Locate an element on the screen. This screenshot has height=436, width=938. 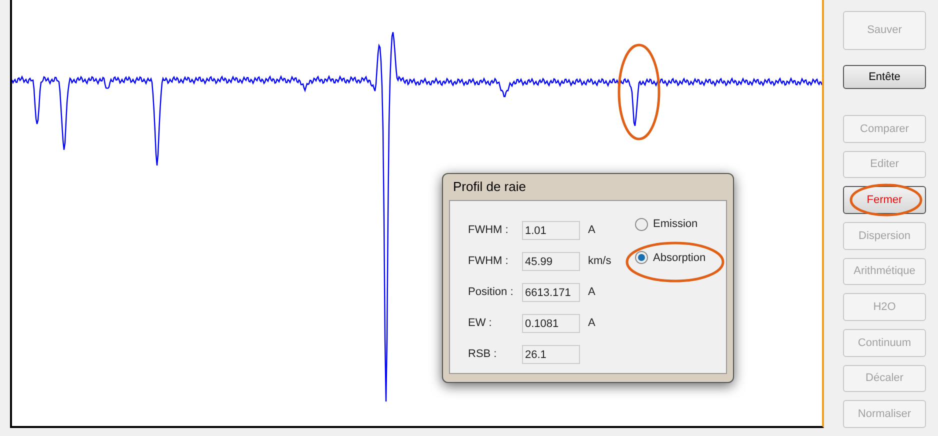
action-button: Entête is located at coordinates (884, 77).